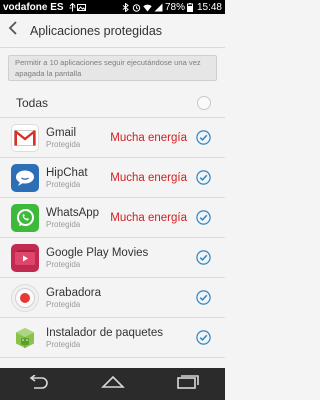  I want to click on app-name: Gmail, so click(61, 132).